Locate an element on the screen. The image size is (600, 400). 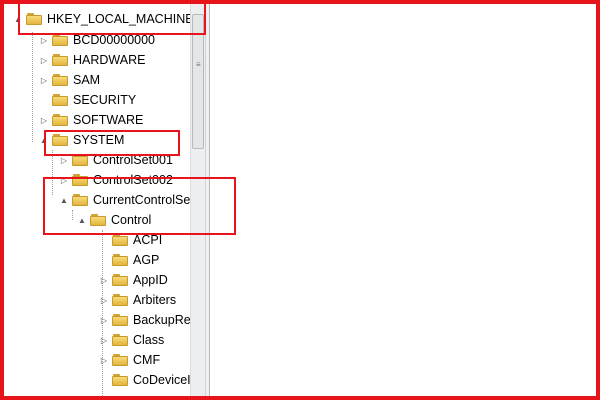
tree-node-backupre: ▷ BackupRe is located at coordinates (144, 320).